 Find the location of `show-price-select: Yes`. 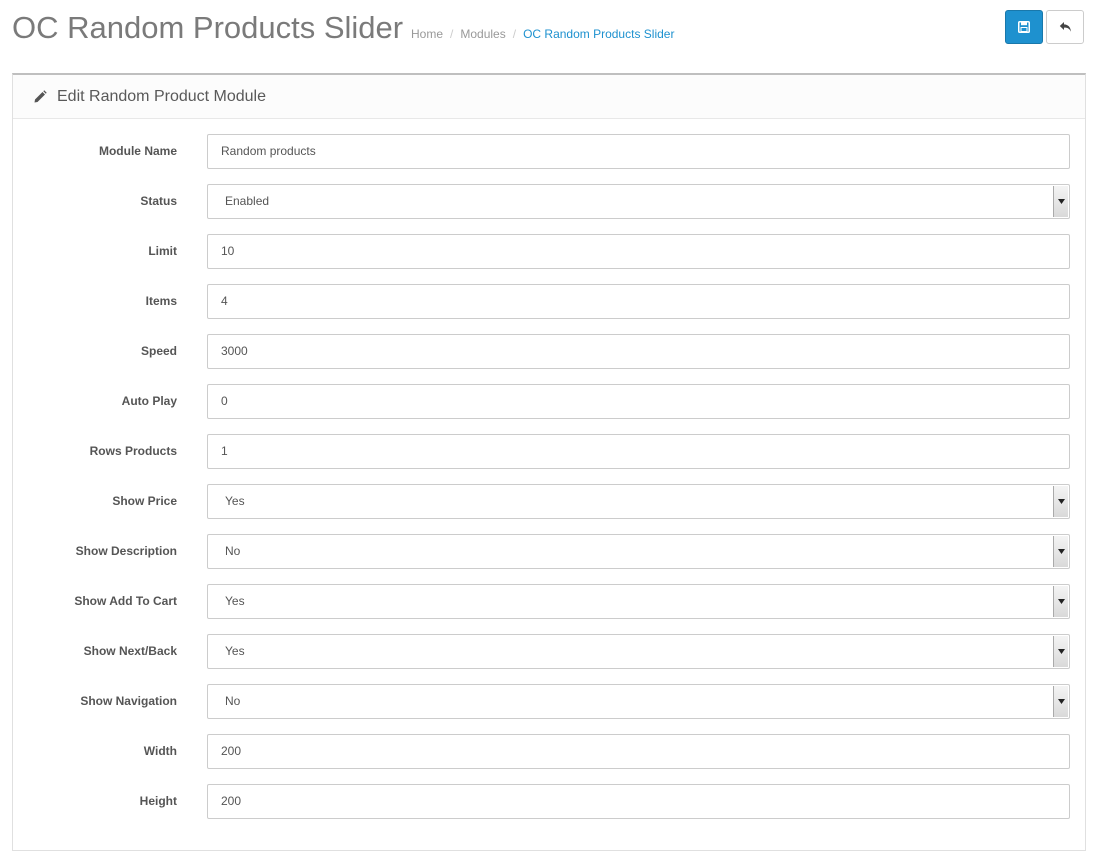

show-price-select: Yes is located at coordinates (638, 501).